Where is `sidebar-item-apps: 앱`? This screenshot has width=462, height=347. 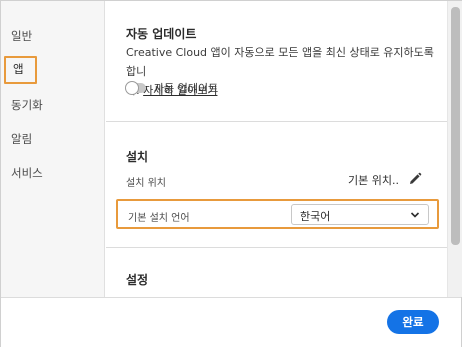
sidebar-item-apps: 앱 is located at coordinates (20, 70).